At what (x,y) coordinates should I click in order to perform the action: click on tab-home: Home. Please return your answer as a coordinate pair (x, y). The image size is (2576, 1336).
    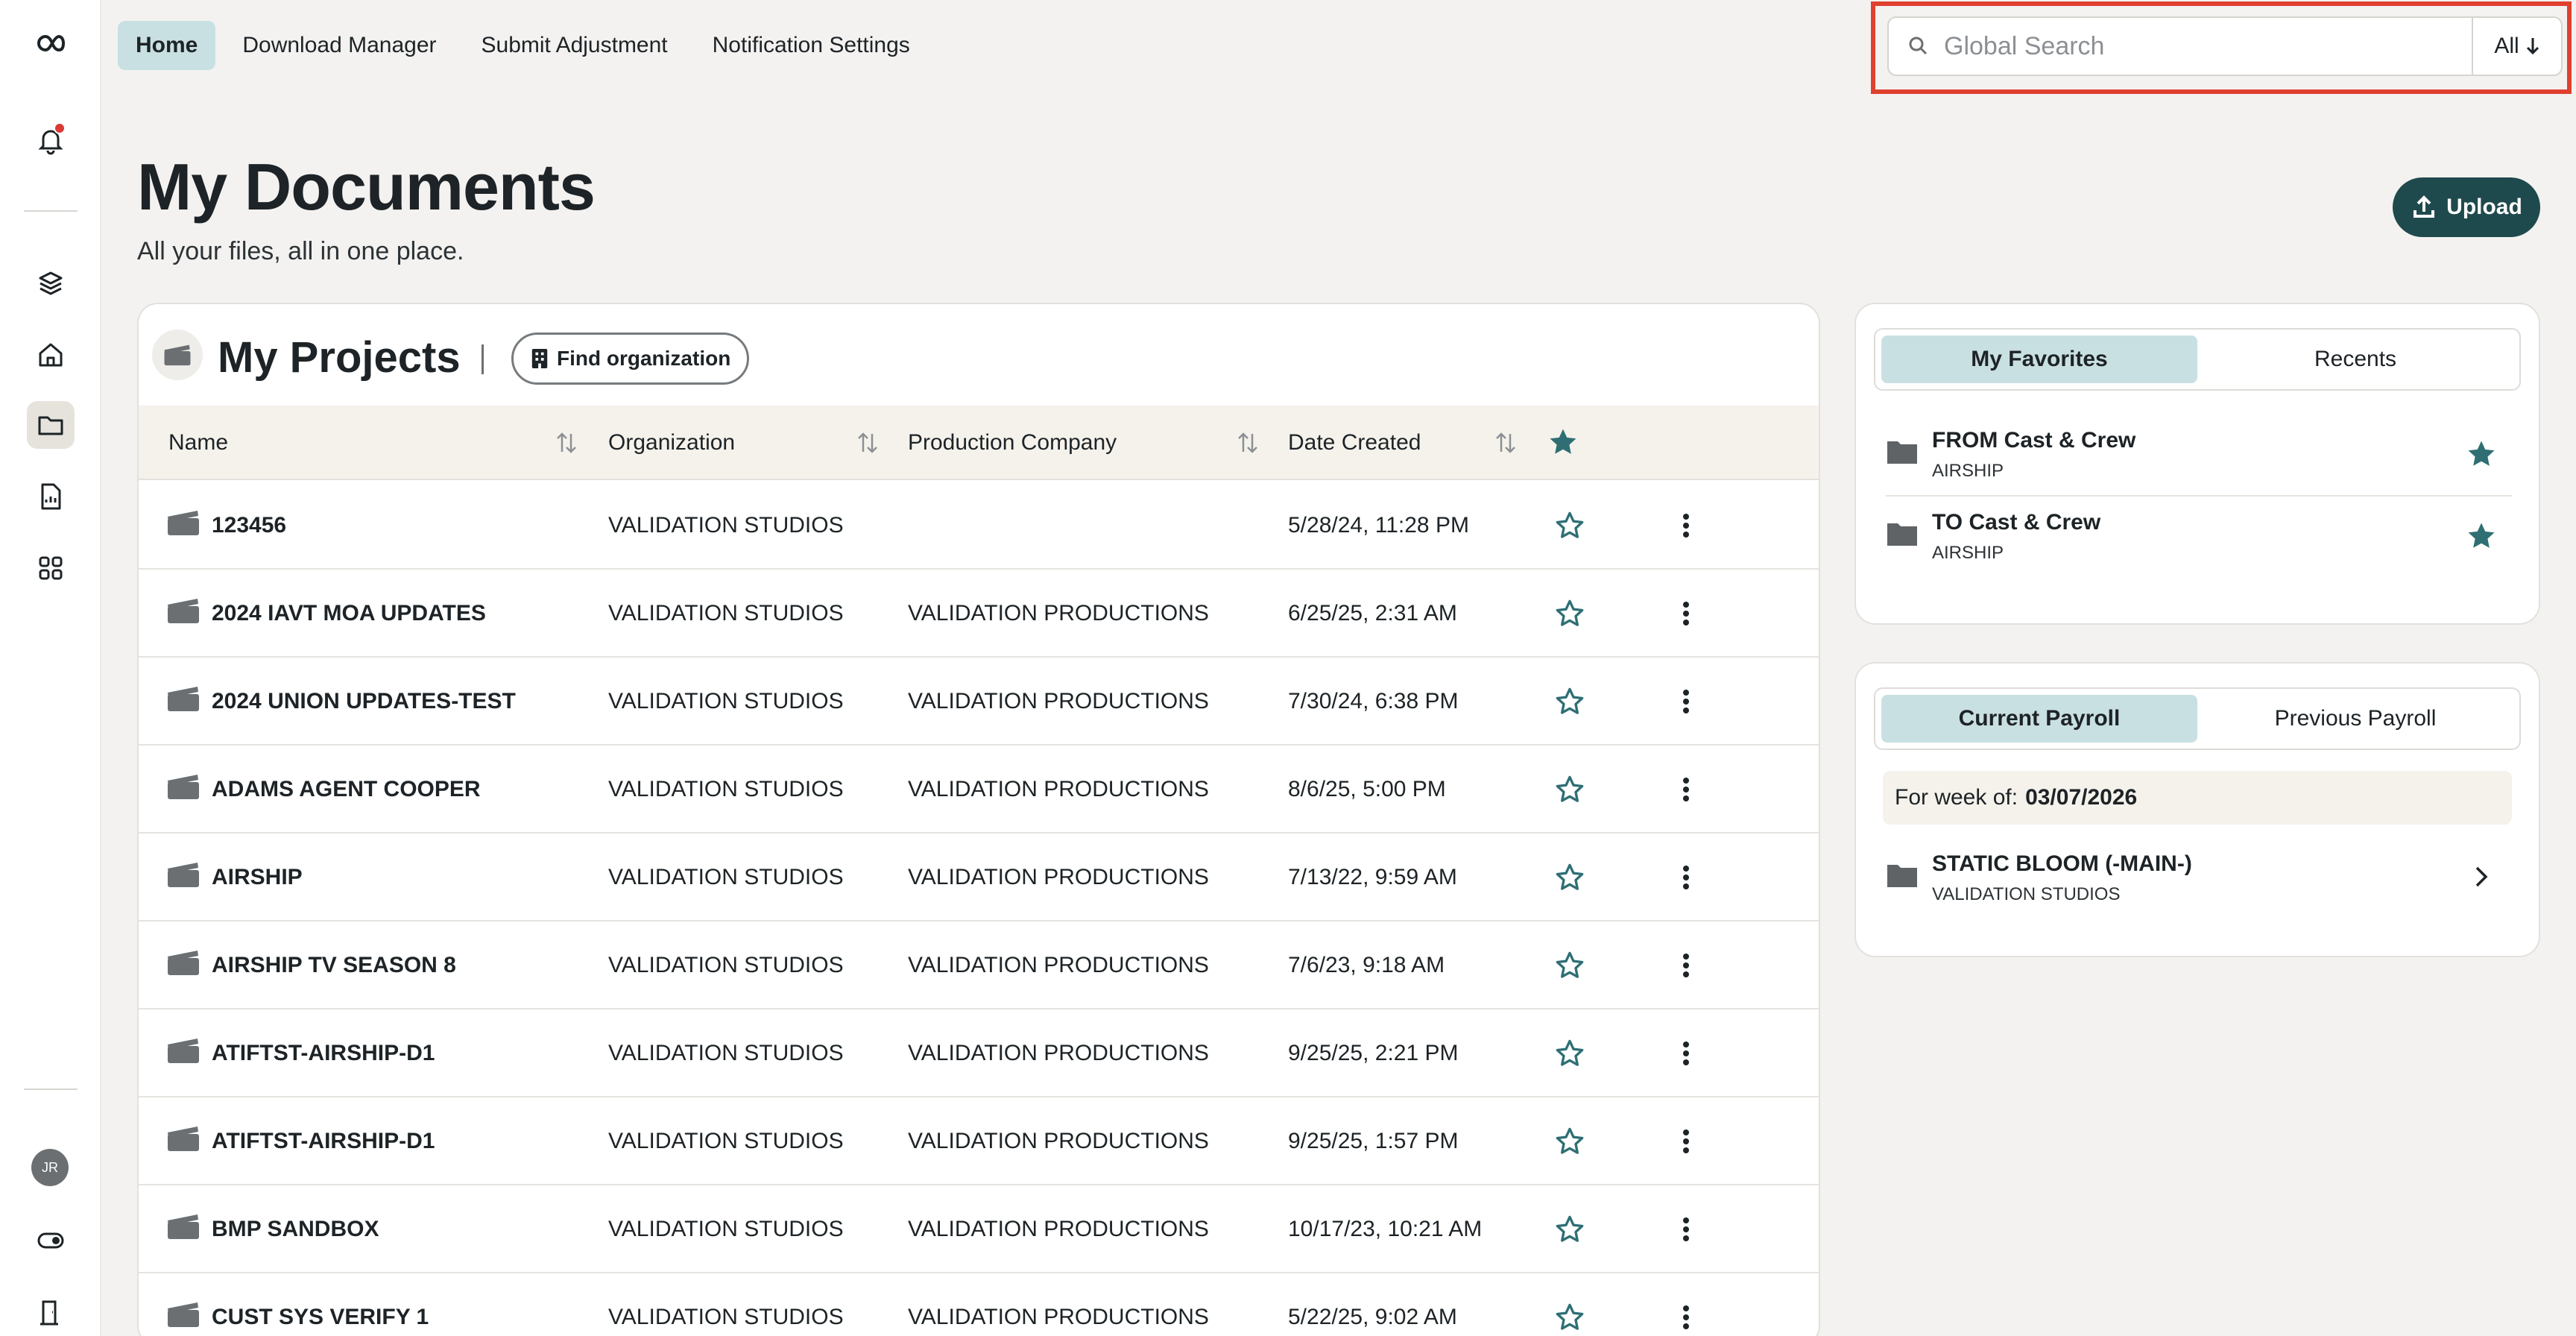
    Looking at the image, I should click on (167, 45).